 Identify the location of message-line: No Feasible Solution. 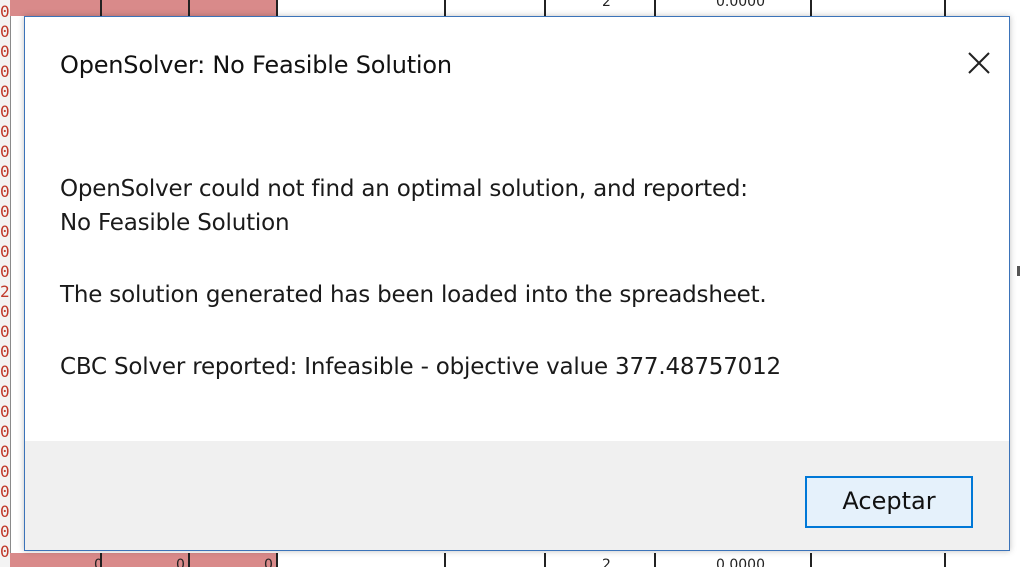
(175, 223).